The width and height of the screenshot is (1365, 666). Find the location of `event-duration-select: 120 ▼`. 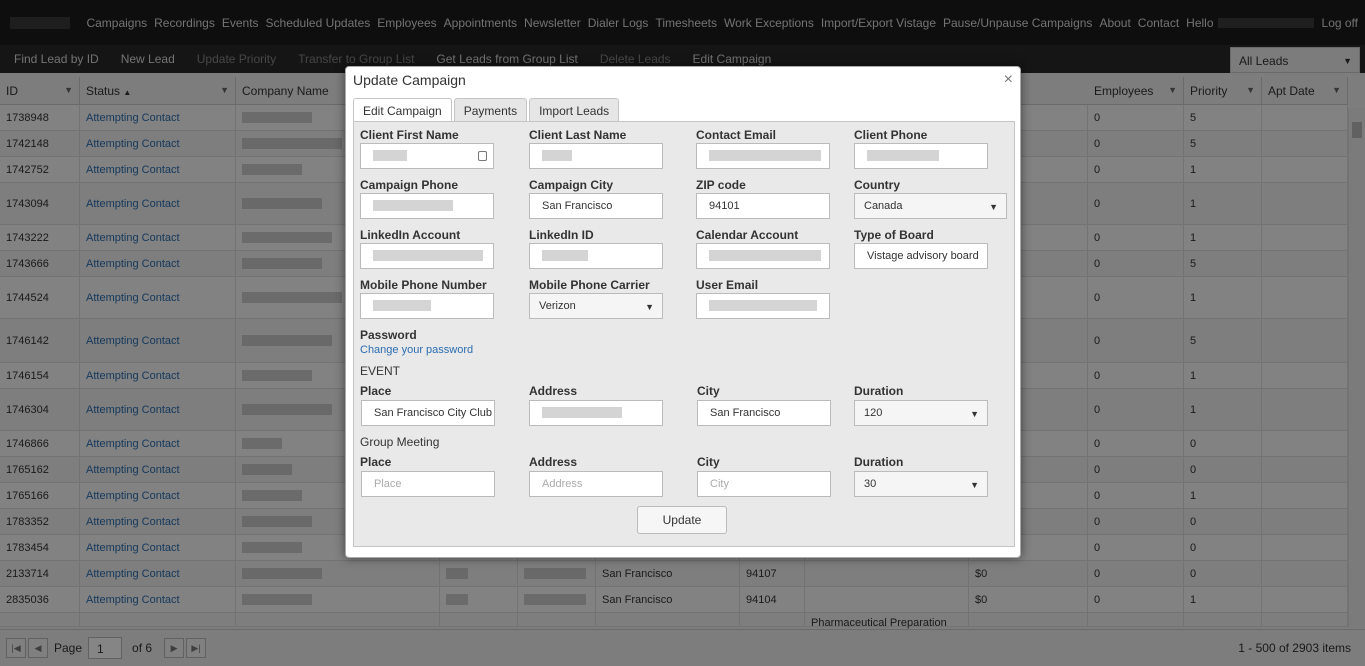

event-duration-select: 120 ▼ is located at coordinates (921, 413).